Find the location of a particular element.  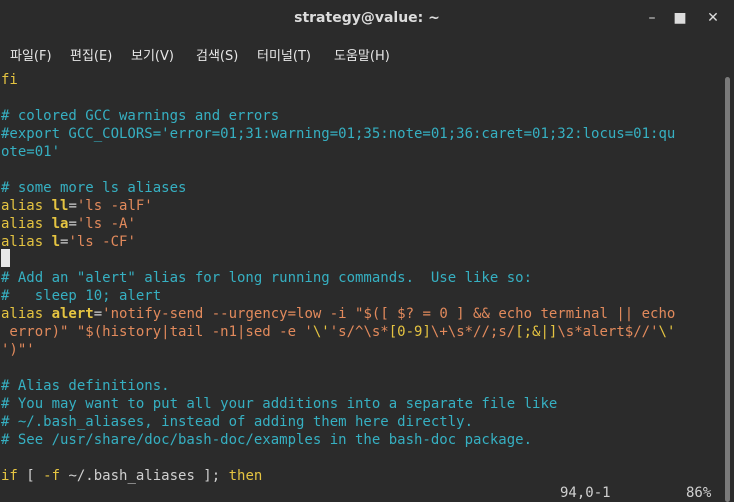

scrollbar-thumb is located at coordinates (727, 289).